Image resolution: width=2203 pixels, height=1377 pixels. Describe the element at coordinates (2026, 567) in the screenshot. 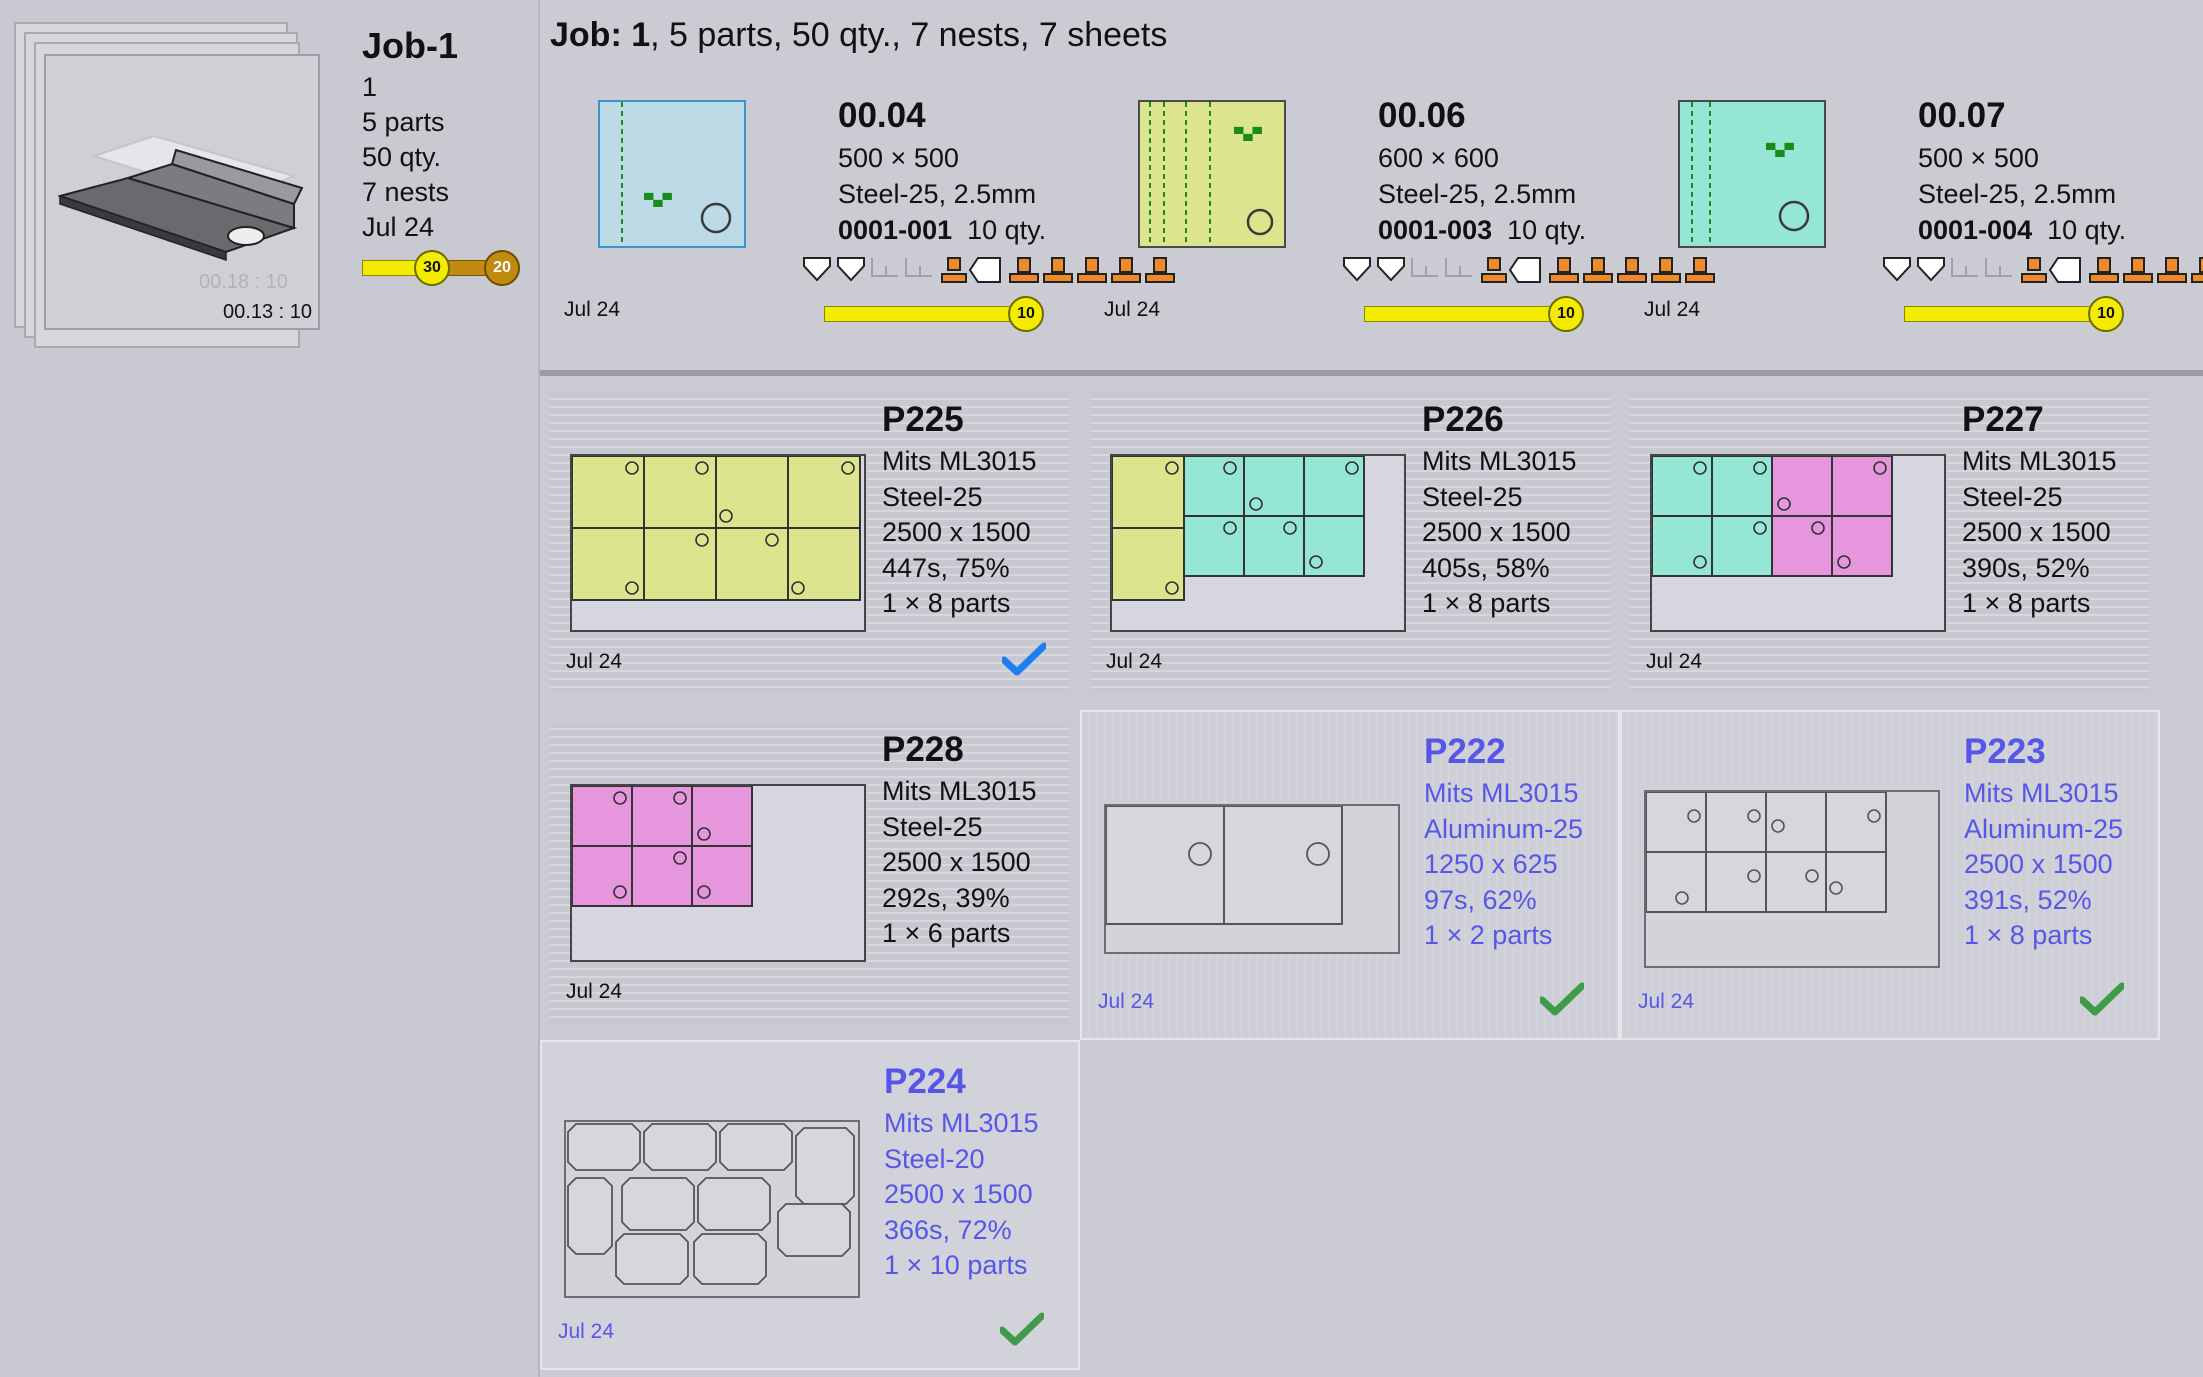

I see `program-stats: 390s, 52%` at that location.